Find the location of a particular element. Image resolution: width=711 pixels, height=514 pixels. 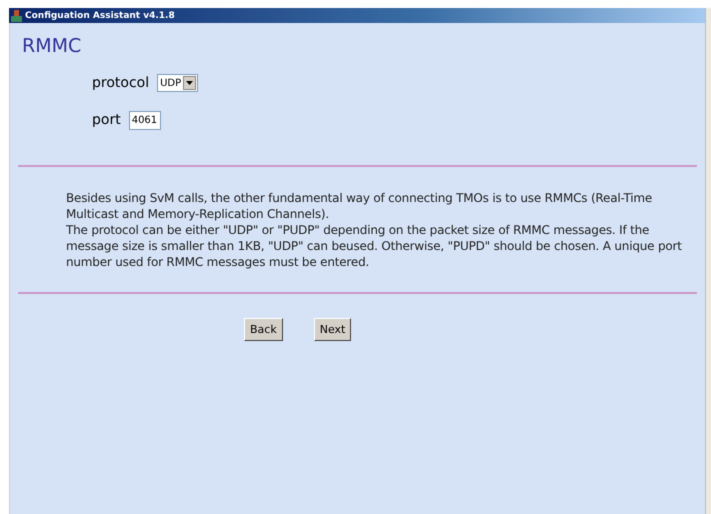

dropdown-arrow-icon is located at coordinates (190, 83).